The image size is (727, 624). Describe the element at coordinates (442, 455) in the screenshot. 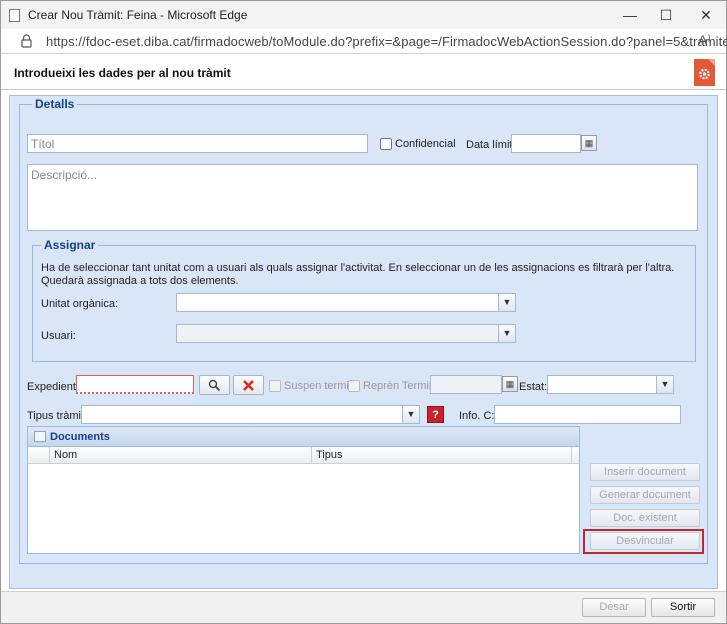

I see `column-header-type: Tipus` at that location.